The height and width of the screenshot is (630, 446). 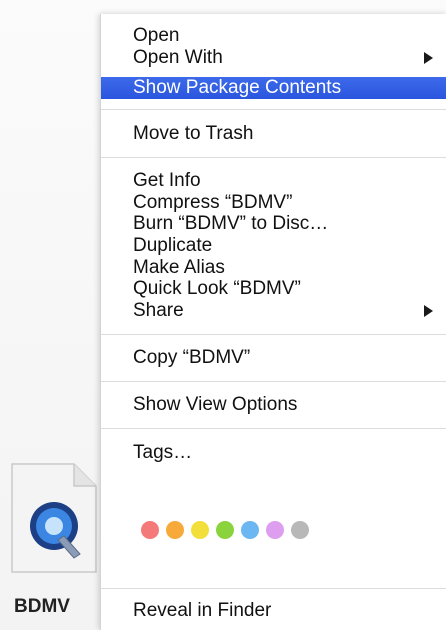 What do you see at coordinates (273, 246) in the screenshot?
I see `menu-item-duplicate: Duplicate` at bounding box center [273, 246].